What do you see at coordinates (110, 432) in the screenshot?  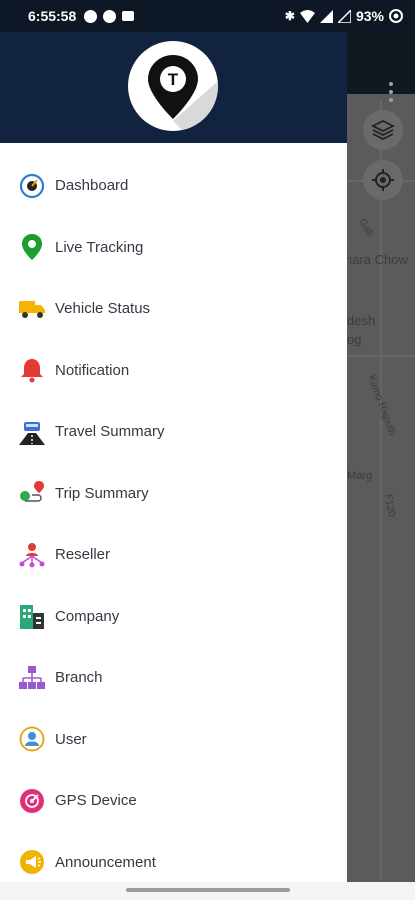 I see `menu-label: Travel Summary` at bounding box center [110, 432].